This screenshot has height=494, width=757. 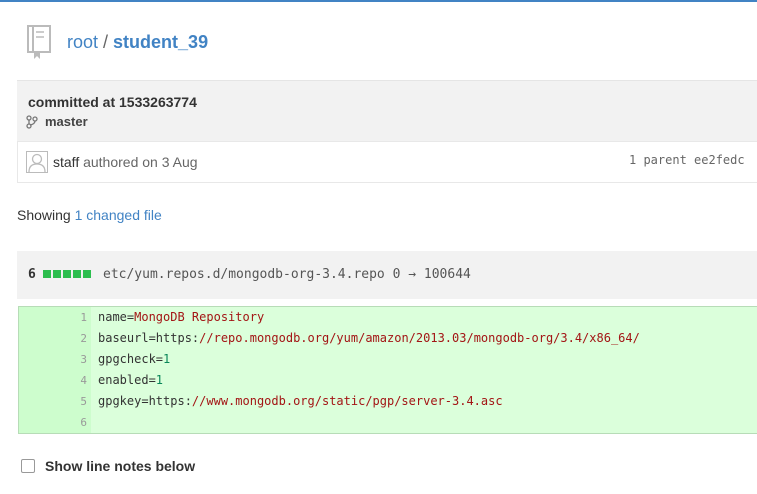 I want to click on line-notes-checkbox, so click(x=28, y=466).